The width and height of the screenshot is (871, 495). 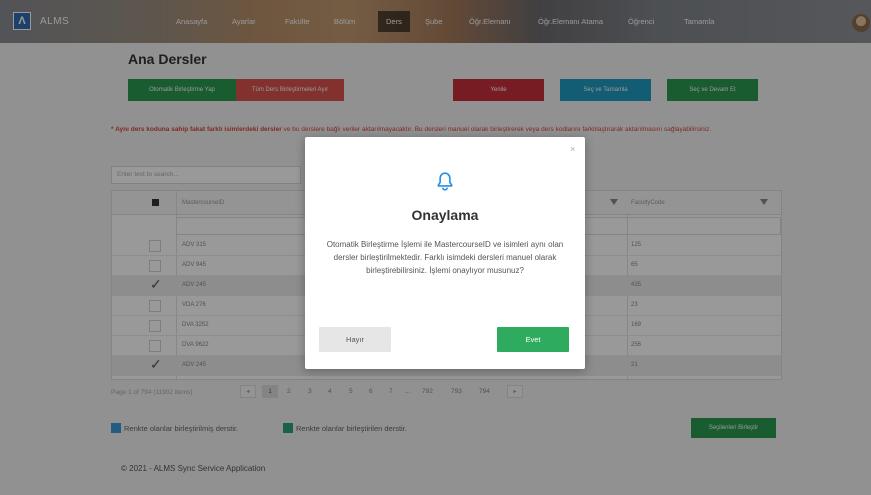 What do you see at coordinates (445, 181) in the screenshot?
I see `bell-icon` at bounding box center [445, 181].